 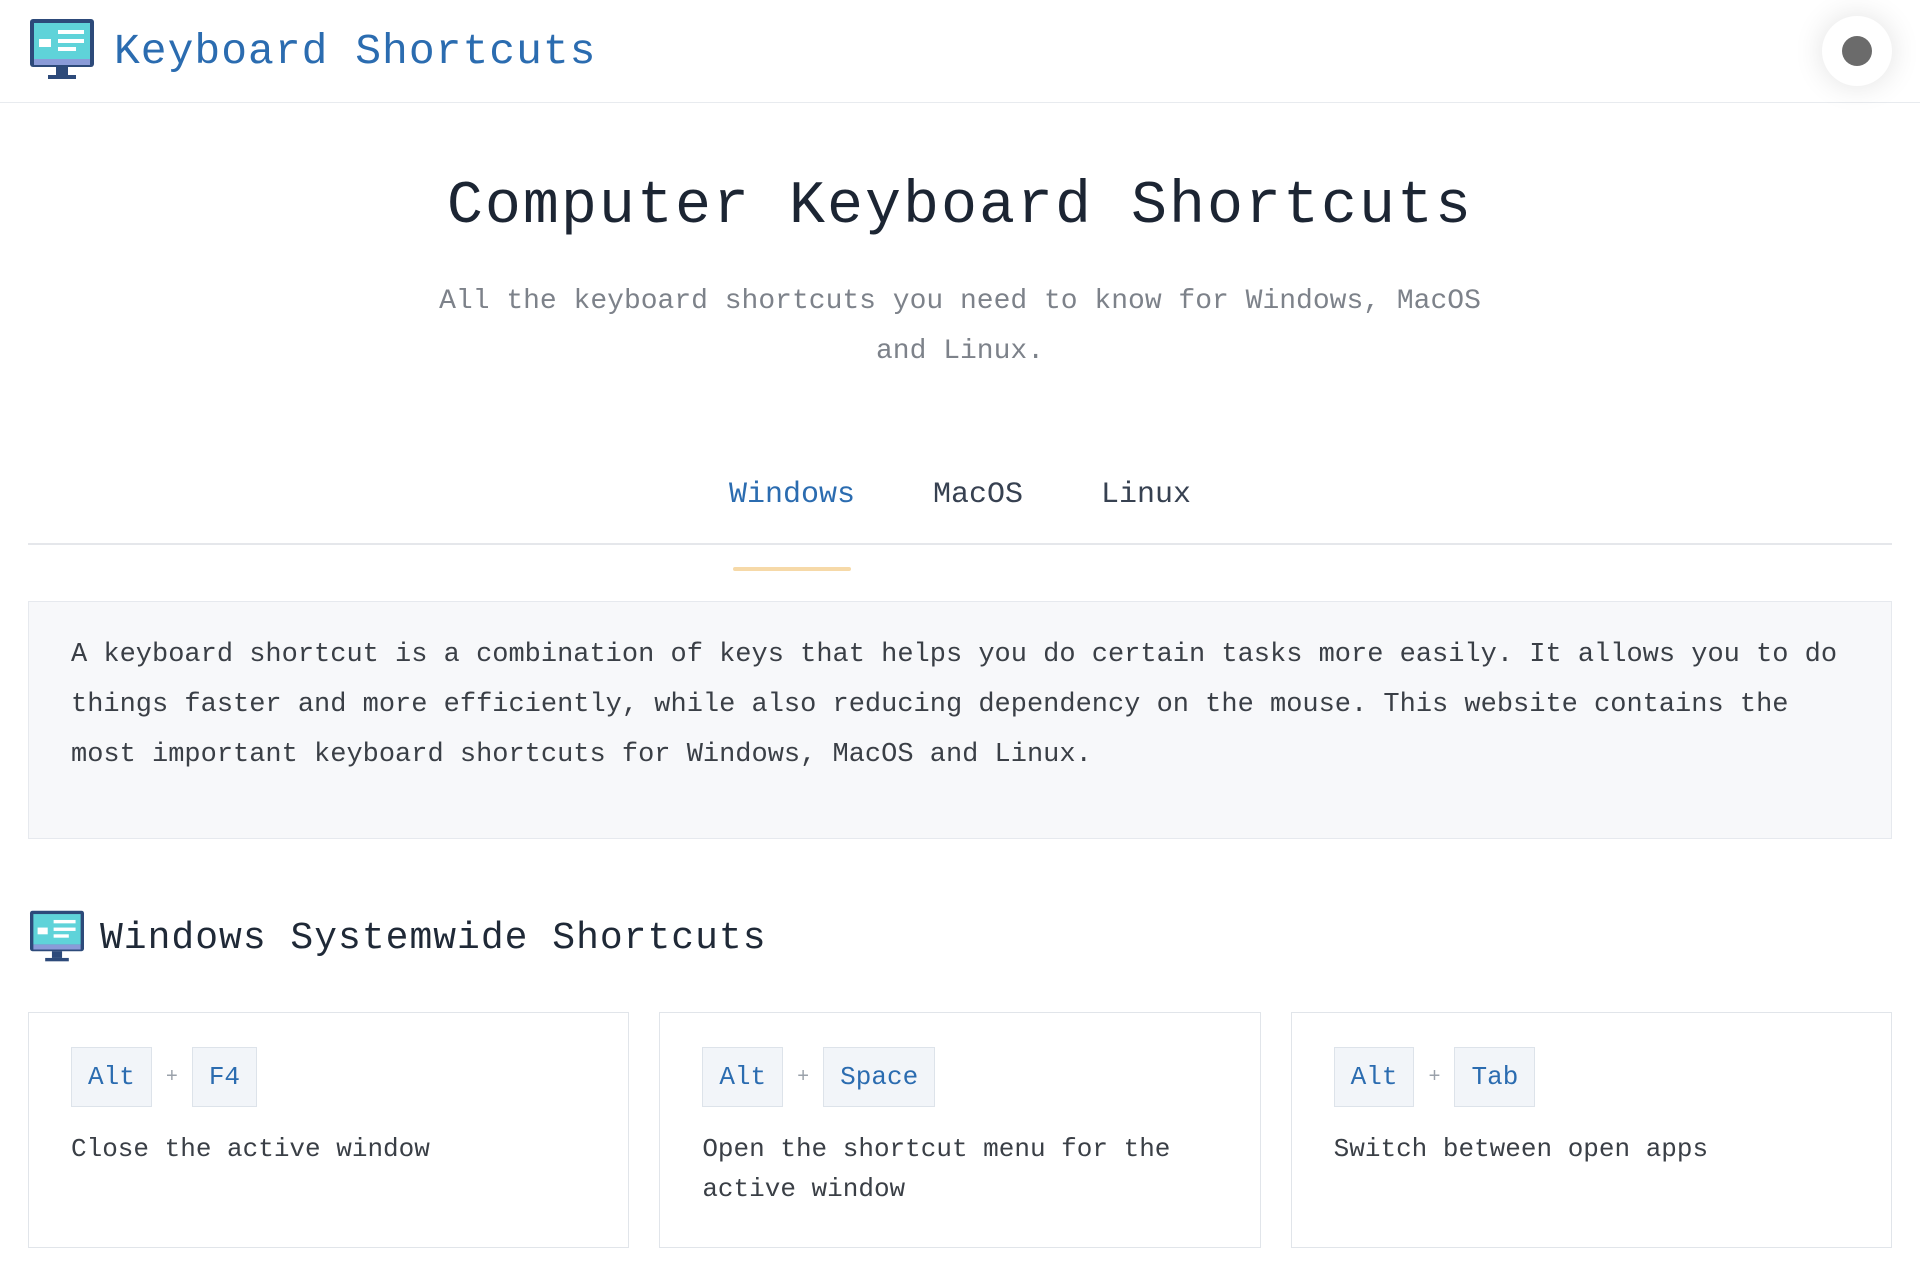 What do you see at coordinates (328, 1077) in the screenshot?
I see `key-combo: Alt + F4` at bounding box center [328, 1077].